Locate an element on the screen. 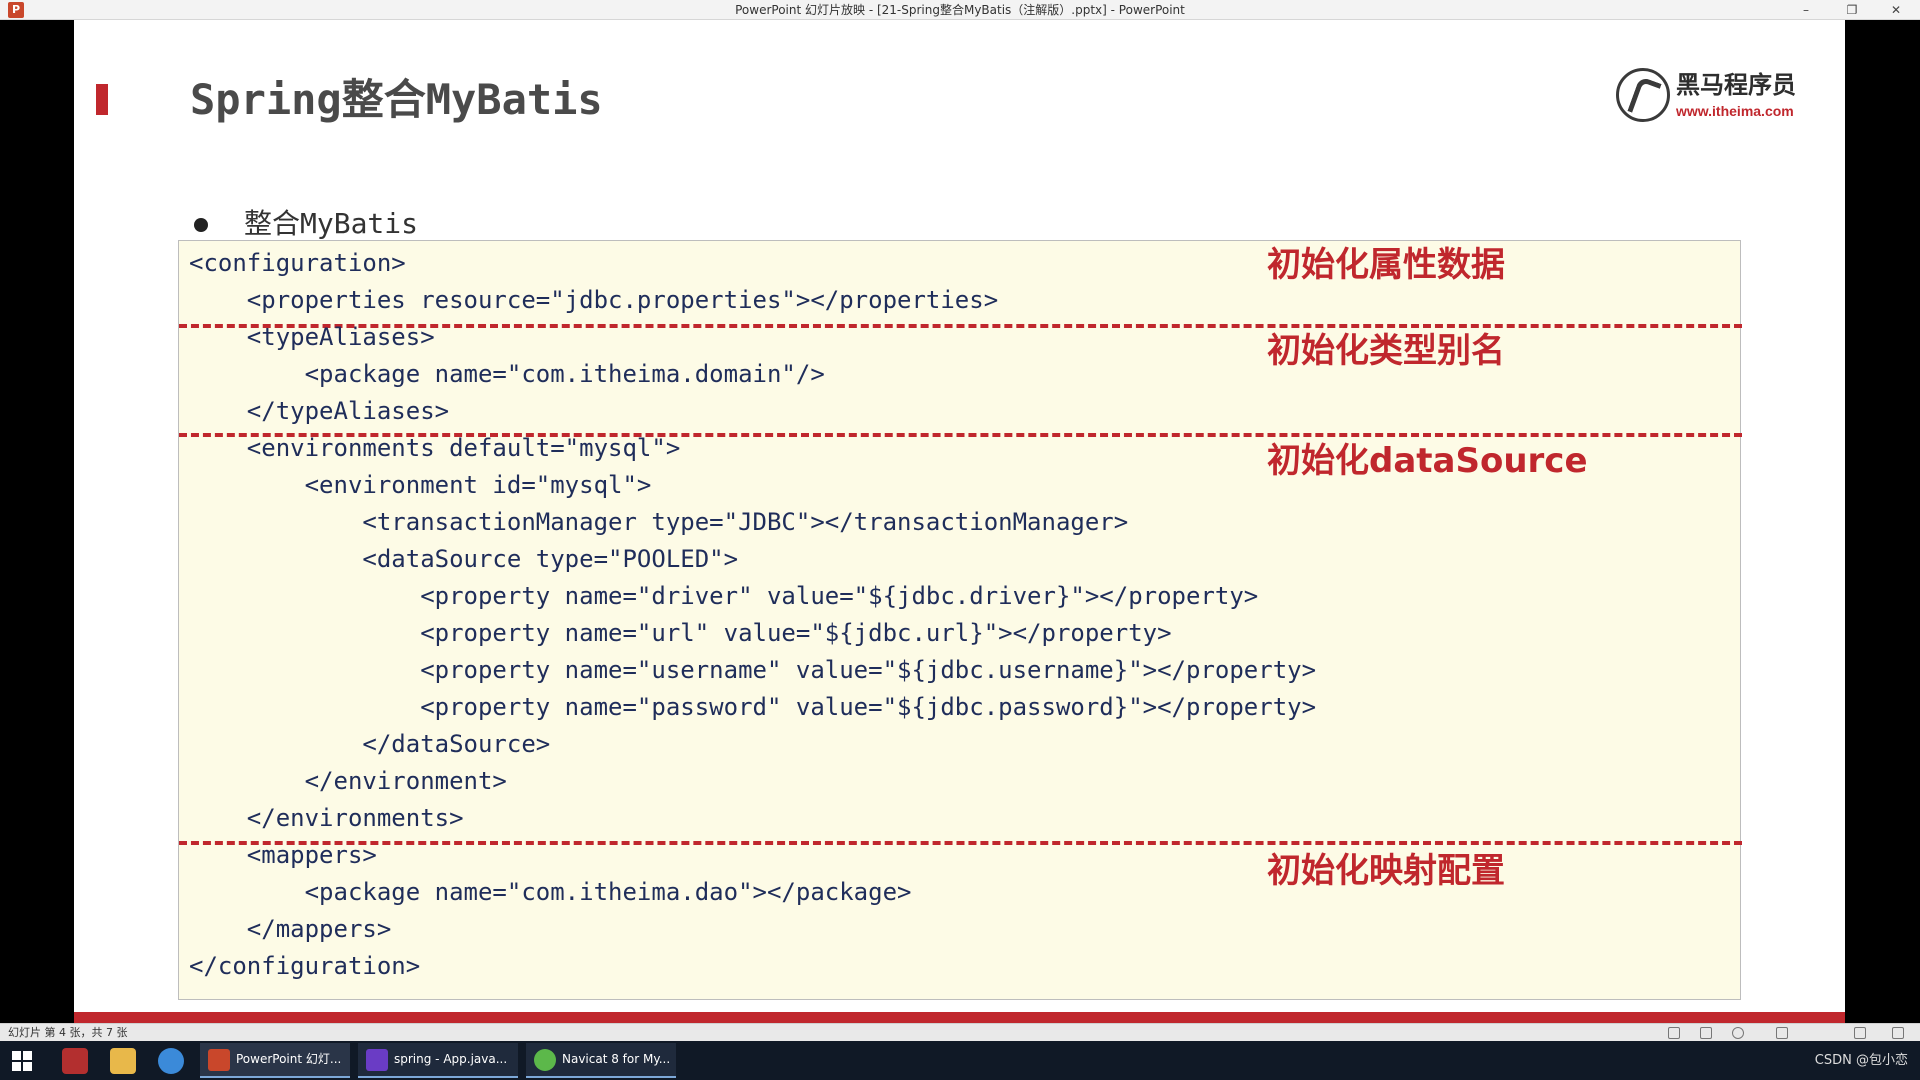  slide-title: Spring整合MyBatis is located at coordinates (396, 99).